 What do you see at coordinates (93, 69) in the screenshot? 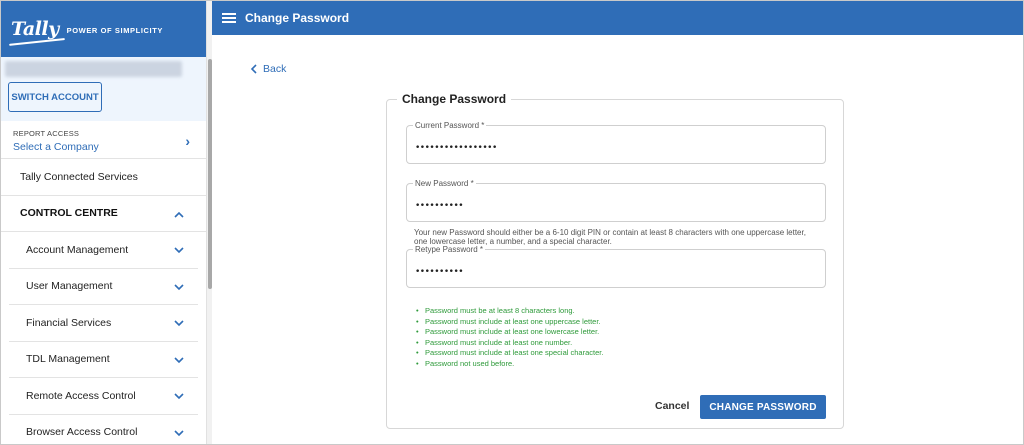
I see `account-name-redacted` at bounding box center [93, 69].